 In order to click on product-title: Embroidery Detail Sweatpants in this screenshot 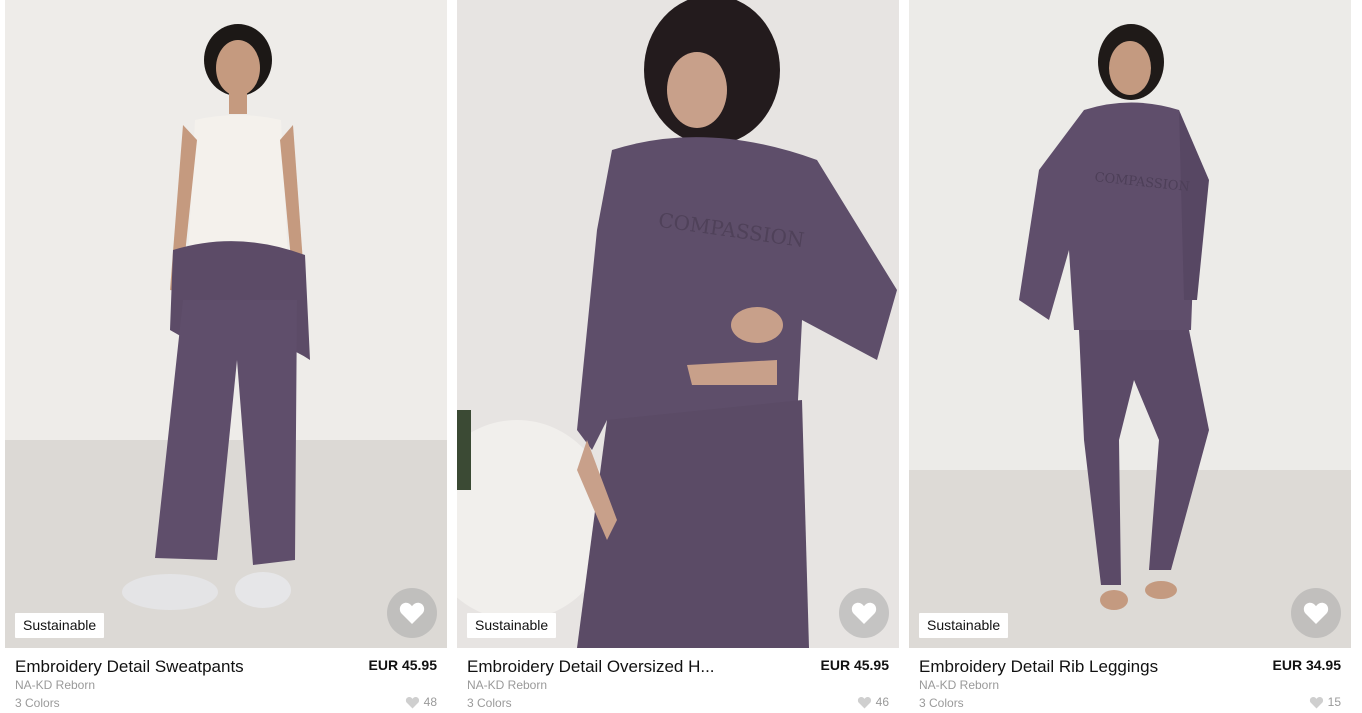, I will do `click(175, 667)`.